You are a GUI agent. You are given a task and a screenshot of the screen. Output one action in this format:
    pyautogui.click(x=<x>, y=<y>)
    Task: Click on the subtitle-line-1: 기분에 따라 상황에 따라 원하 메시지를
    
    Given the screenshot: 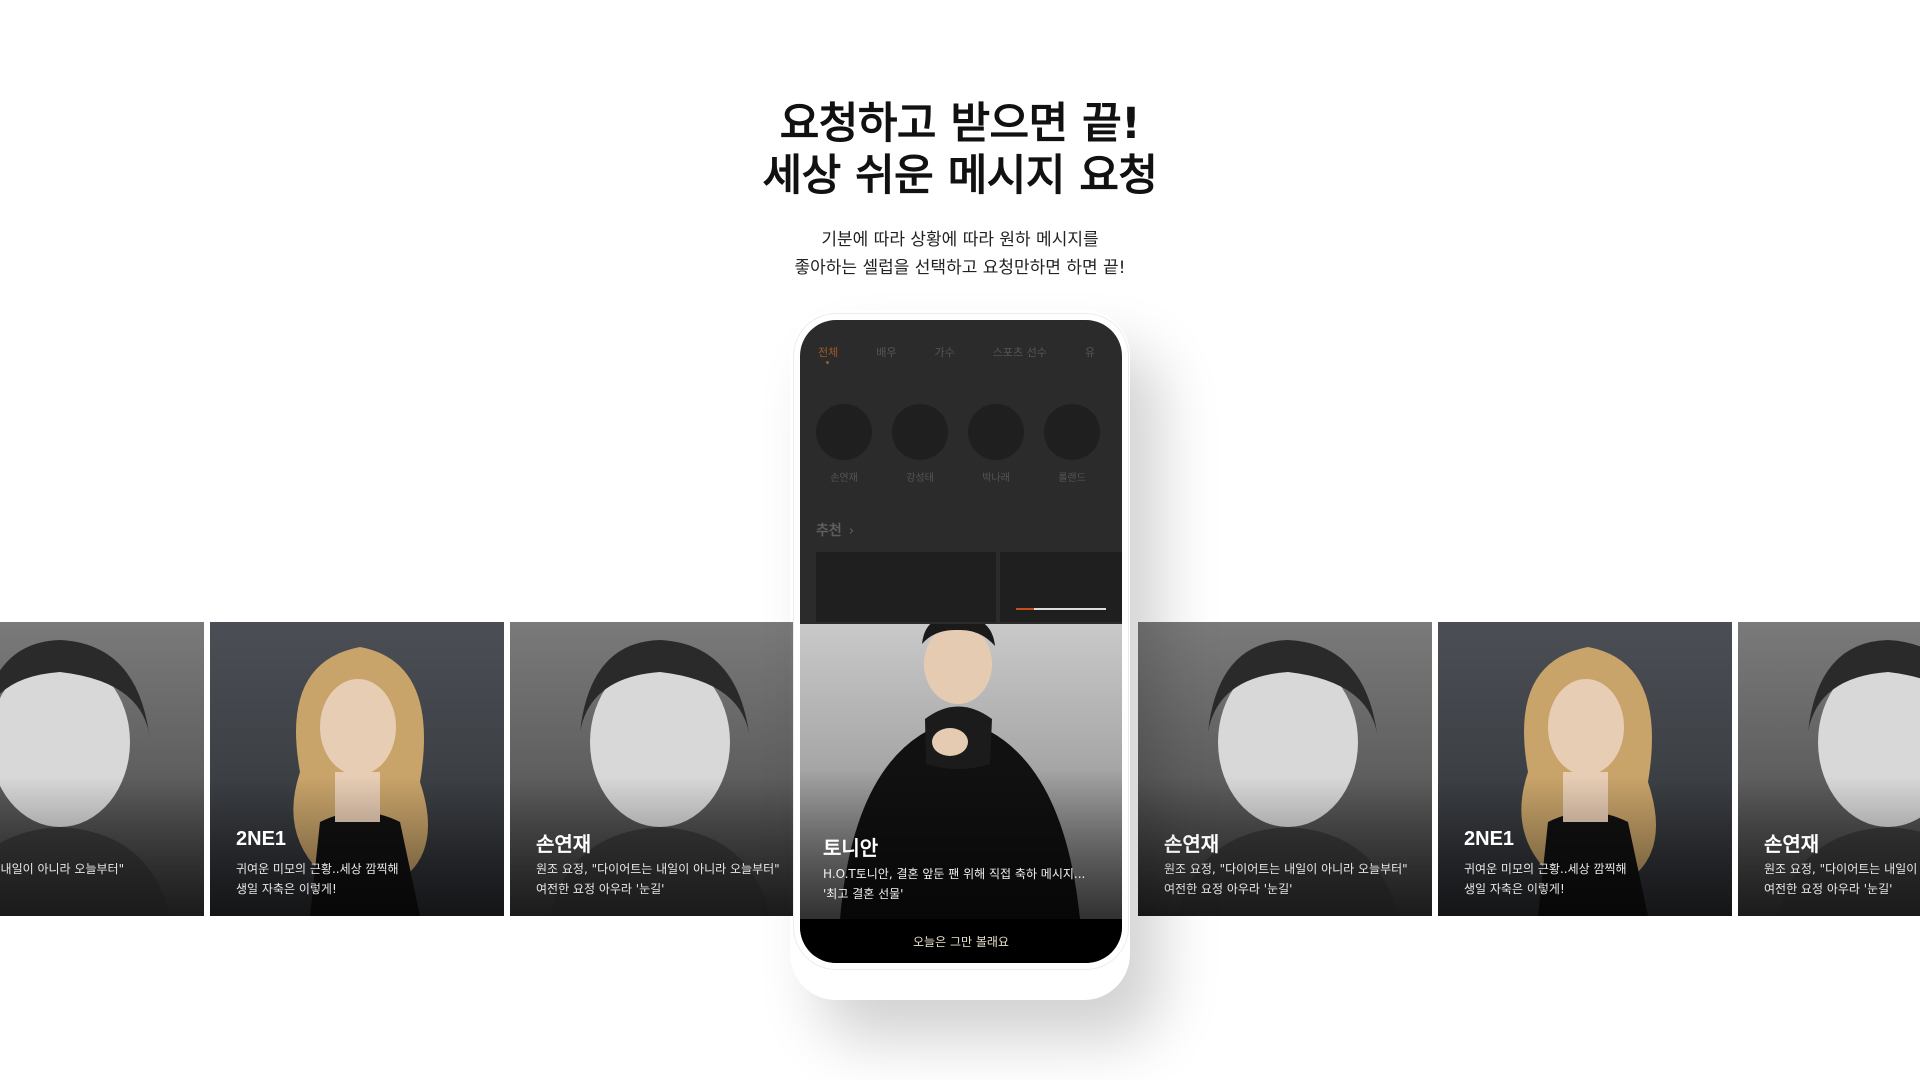 What is the action you would take?
    pyautogui.click(x=960, y=240)
    